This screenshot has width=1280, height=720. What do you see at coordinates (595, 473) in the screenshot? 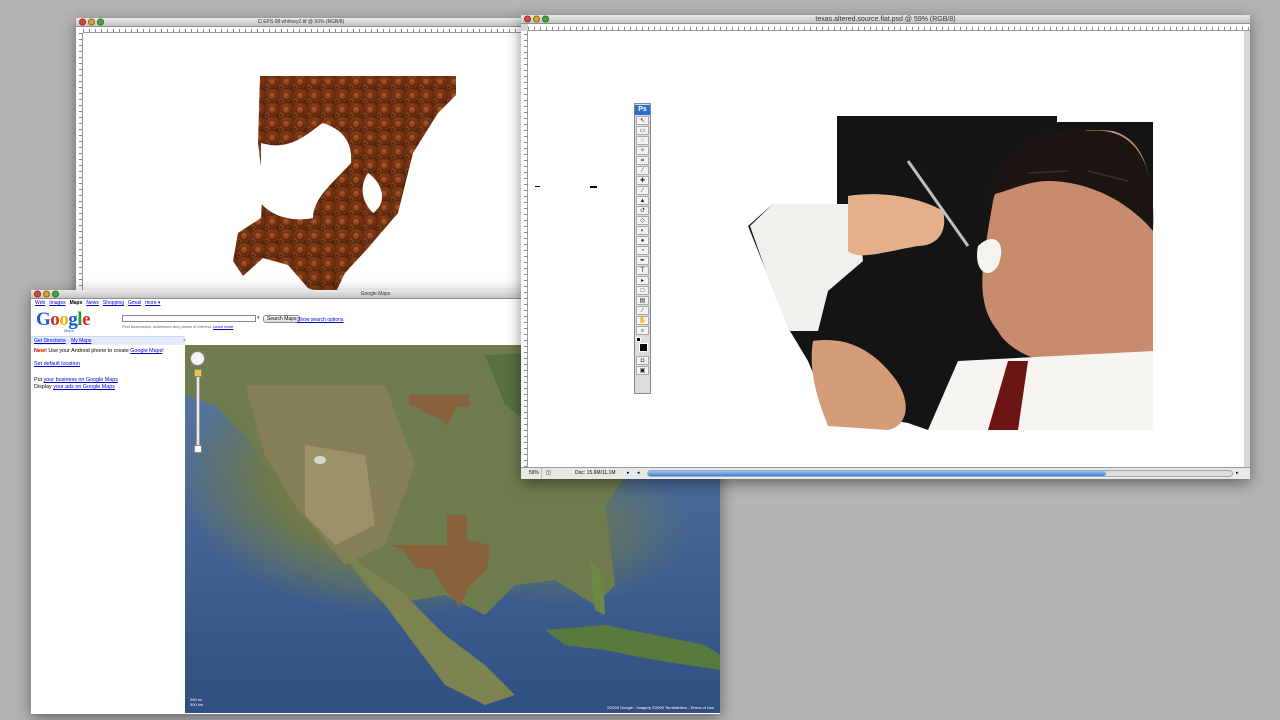
I see `doc-size: Doc: 15.6M/11.1M` at bounding box center [595, 473].